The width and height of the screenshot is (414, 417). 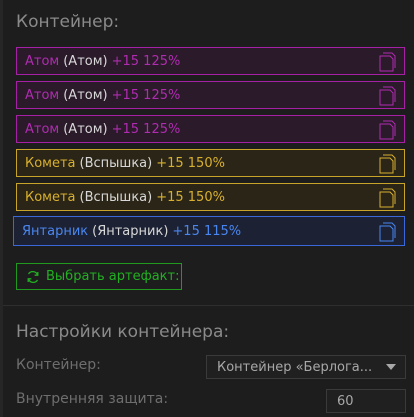 What do you see at coordinates (366, 401) in the screenshot?
I see `protection-input` at bounding box center [366, 401].